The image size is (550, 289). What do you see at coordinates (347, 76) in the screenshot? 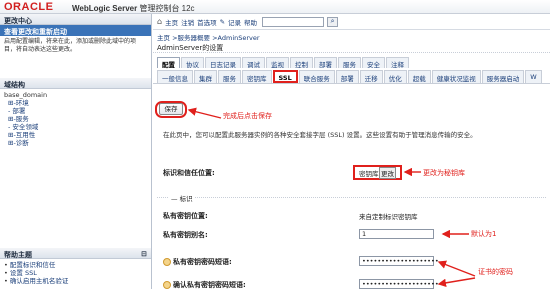
I see `tab-deployment-sub: 部署` at bounding box center [347, 76].